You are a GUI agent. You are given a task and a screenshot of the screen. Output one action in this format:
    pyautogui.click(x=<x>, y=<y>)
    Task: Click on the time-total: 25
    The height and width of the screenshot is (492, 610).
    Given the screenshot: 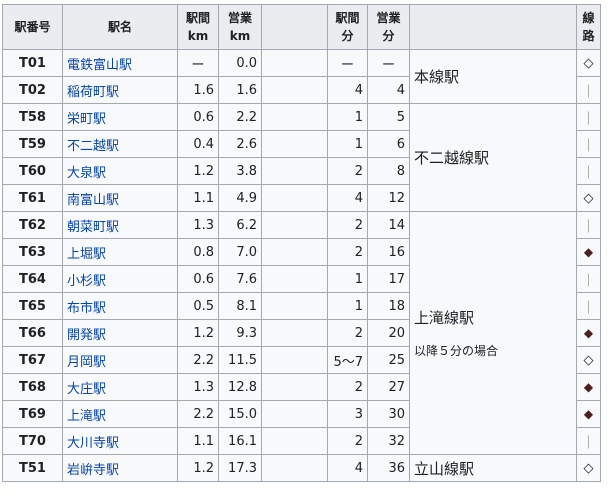 What is the action you would take?
    pyautogui.click(x=388, y=360)
    